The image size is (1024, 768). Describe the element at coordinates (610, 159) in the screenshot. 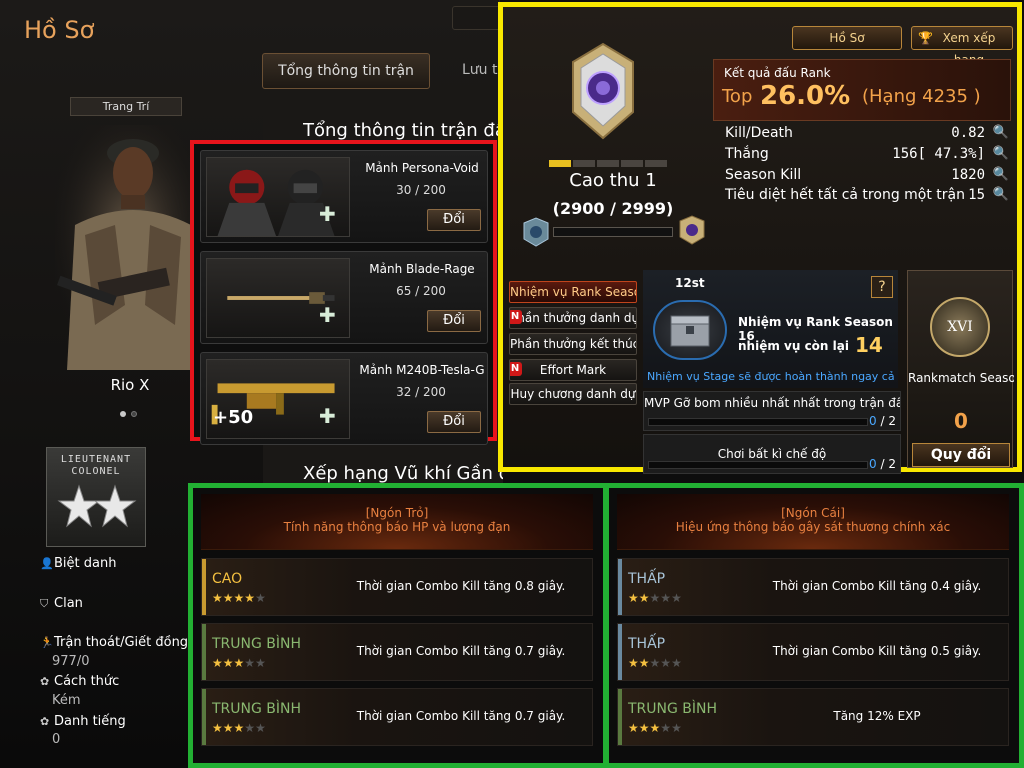

I see `rank-progress-segments` at that location.